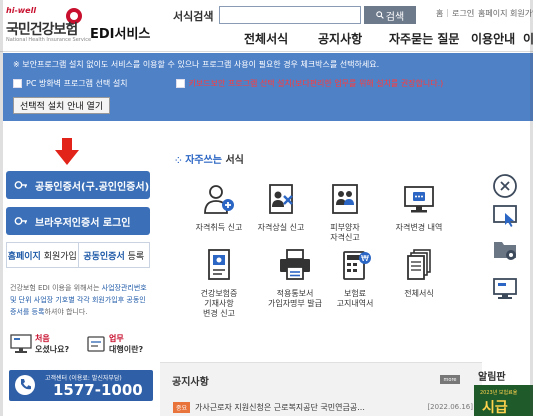 This screenshot has width=533, height=416. Describe the element at coordinates (219, 284) in the screenshot. I see `form-insurance-card-change: 건강보험증 기재사항 변경 신고` at that location.